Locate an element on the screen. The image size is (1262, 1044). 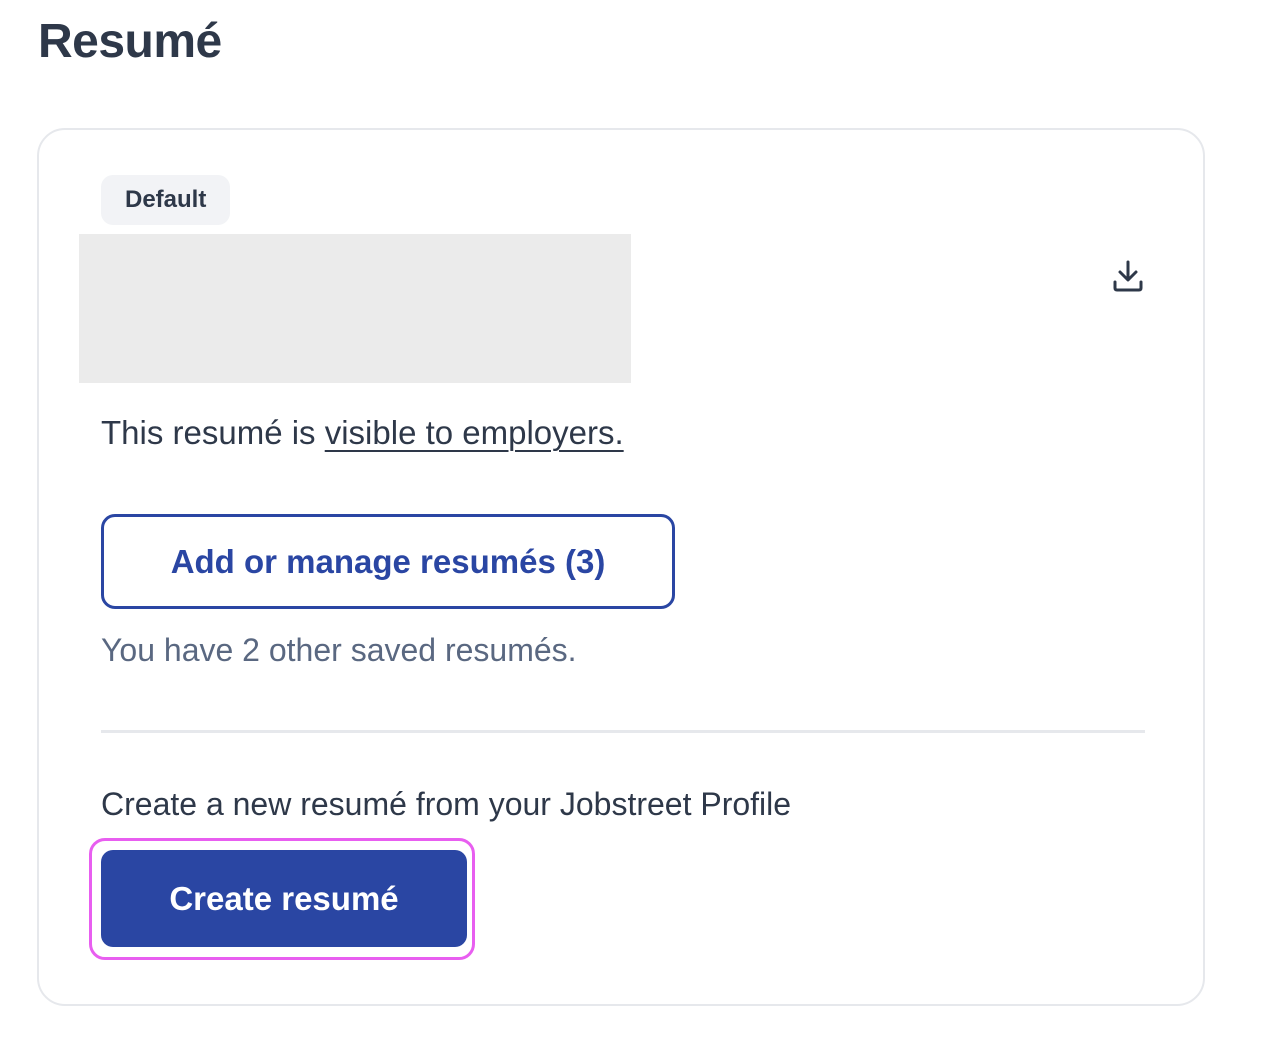
visibility-prefix: This resumé is is located at coordinates (213, 432).